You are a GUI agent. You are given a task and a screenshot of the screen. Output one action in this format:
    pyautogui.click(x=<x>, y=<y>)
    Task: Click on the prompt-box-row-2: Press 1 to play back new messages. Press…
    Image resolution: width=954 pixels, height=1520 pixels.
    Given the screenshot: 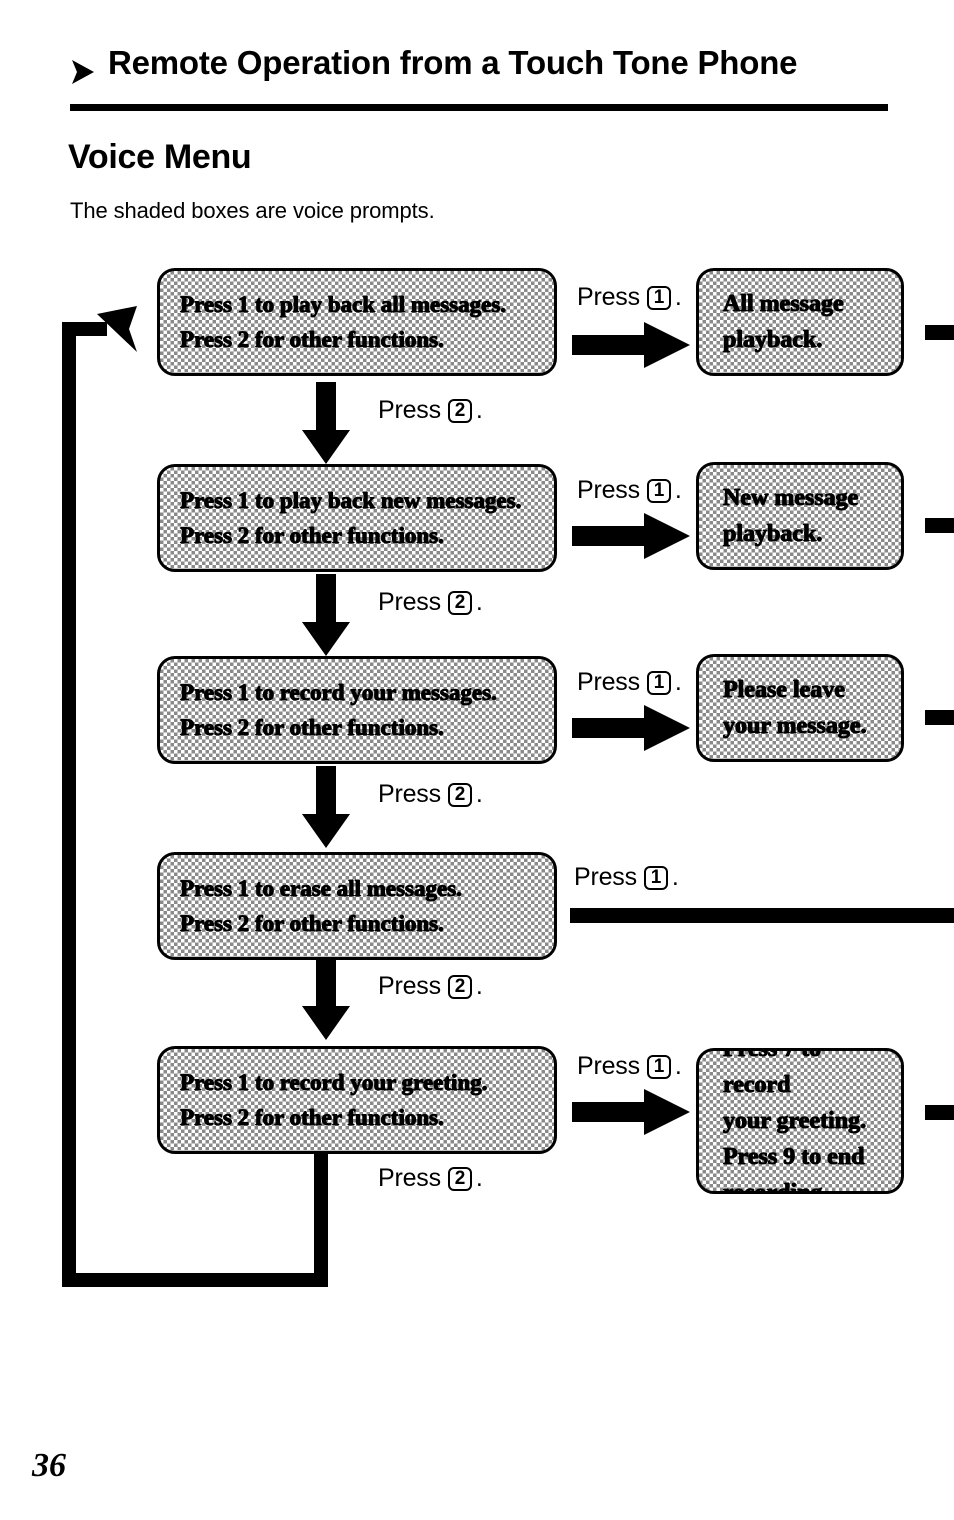 What is the action you would take?
    pyautogui.click(x=357, y=518)
    